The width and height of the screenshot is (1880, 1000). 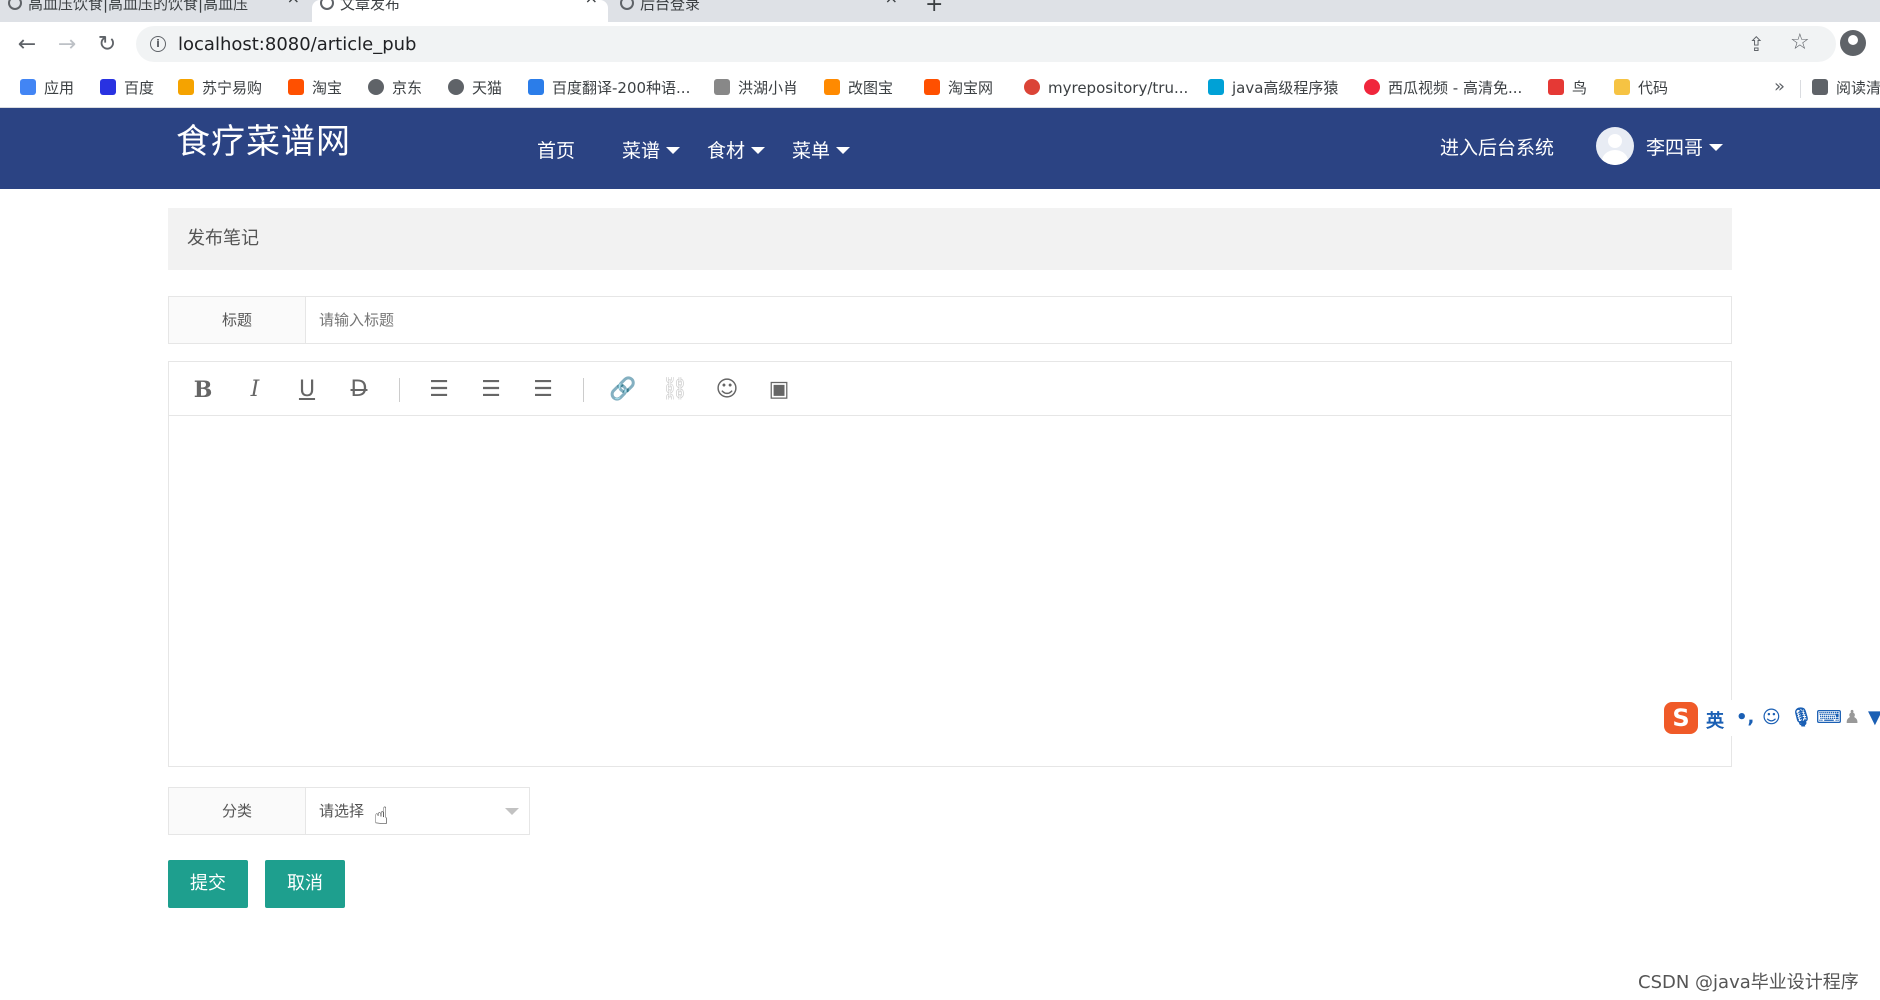 I want to click on browser-tab-3: 后台登录 ×, so click(x=760, y=11).